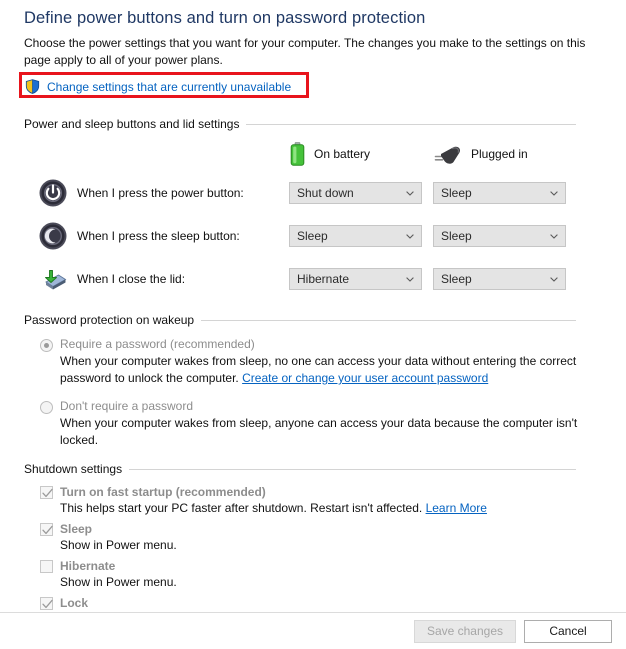 Image resolution: width=626 pixels, height=649 pixels. I want to click on radio-require-password, so click(46, 345).